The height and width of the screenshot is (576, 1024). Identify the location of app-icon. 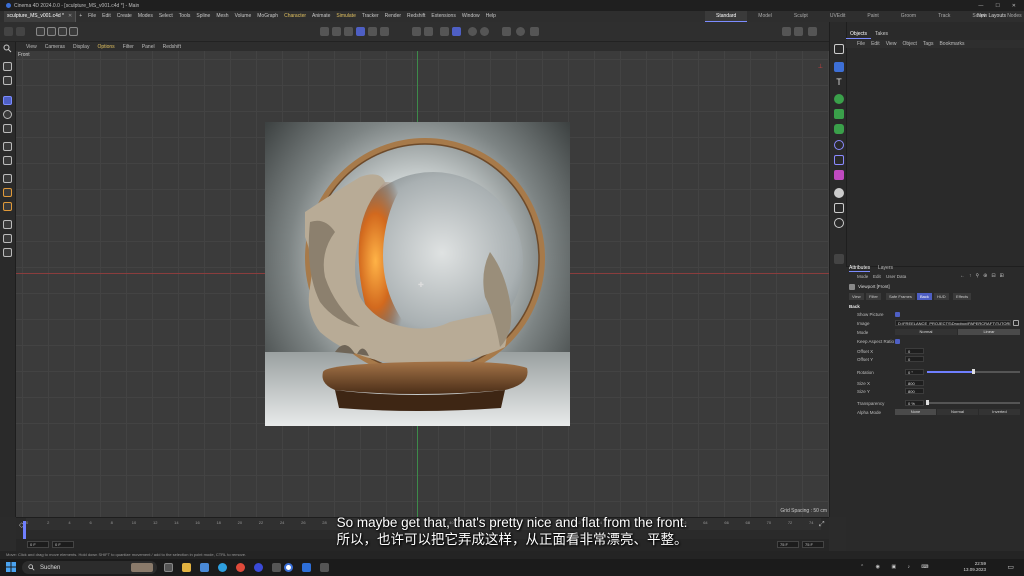
(276, 567).